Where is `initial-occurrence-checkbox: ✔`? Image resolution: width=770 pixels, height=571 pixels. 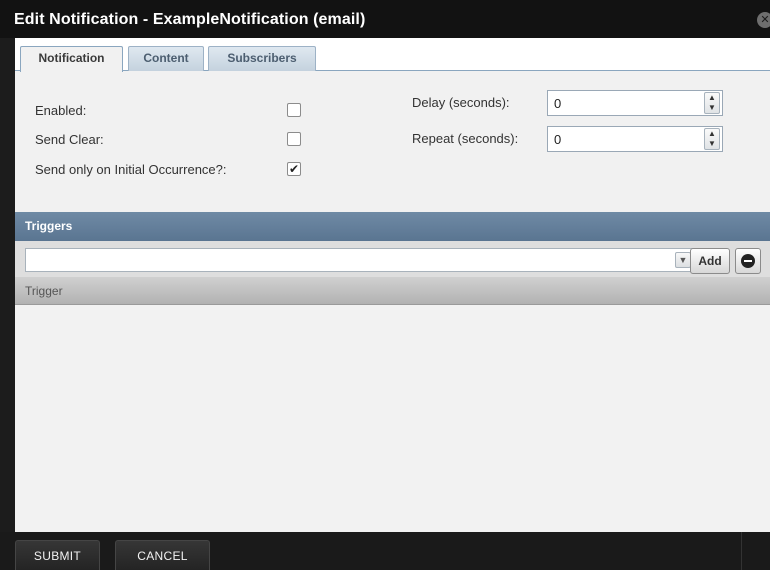 initial-occurrence-checkbox: ✔ is located at coordinates (294, 169).